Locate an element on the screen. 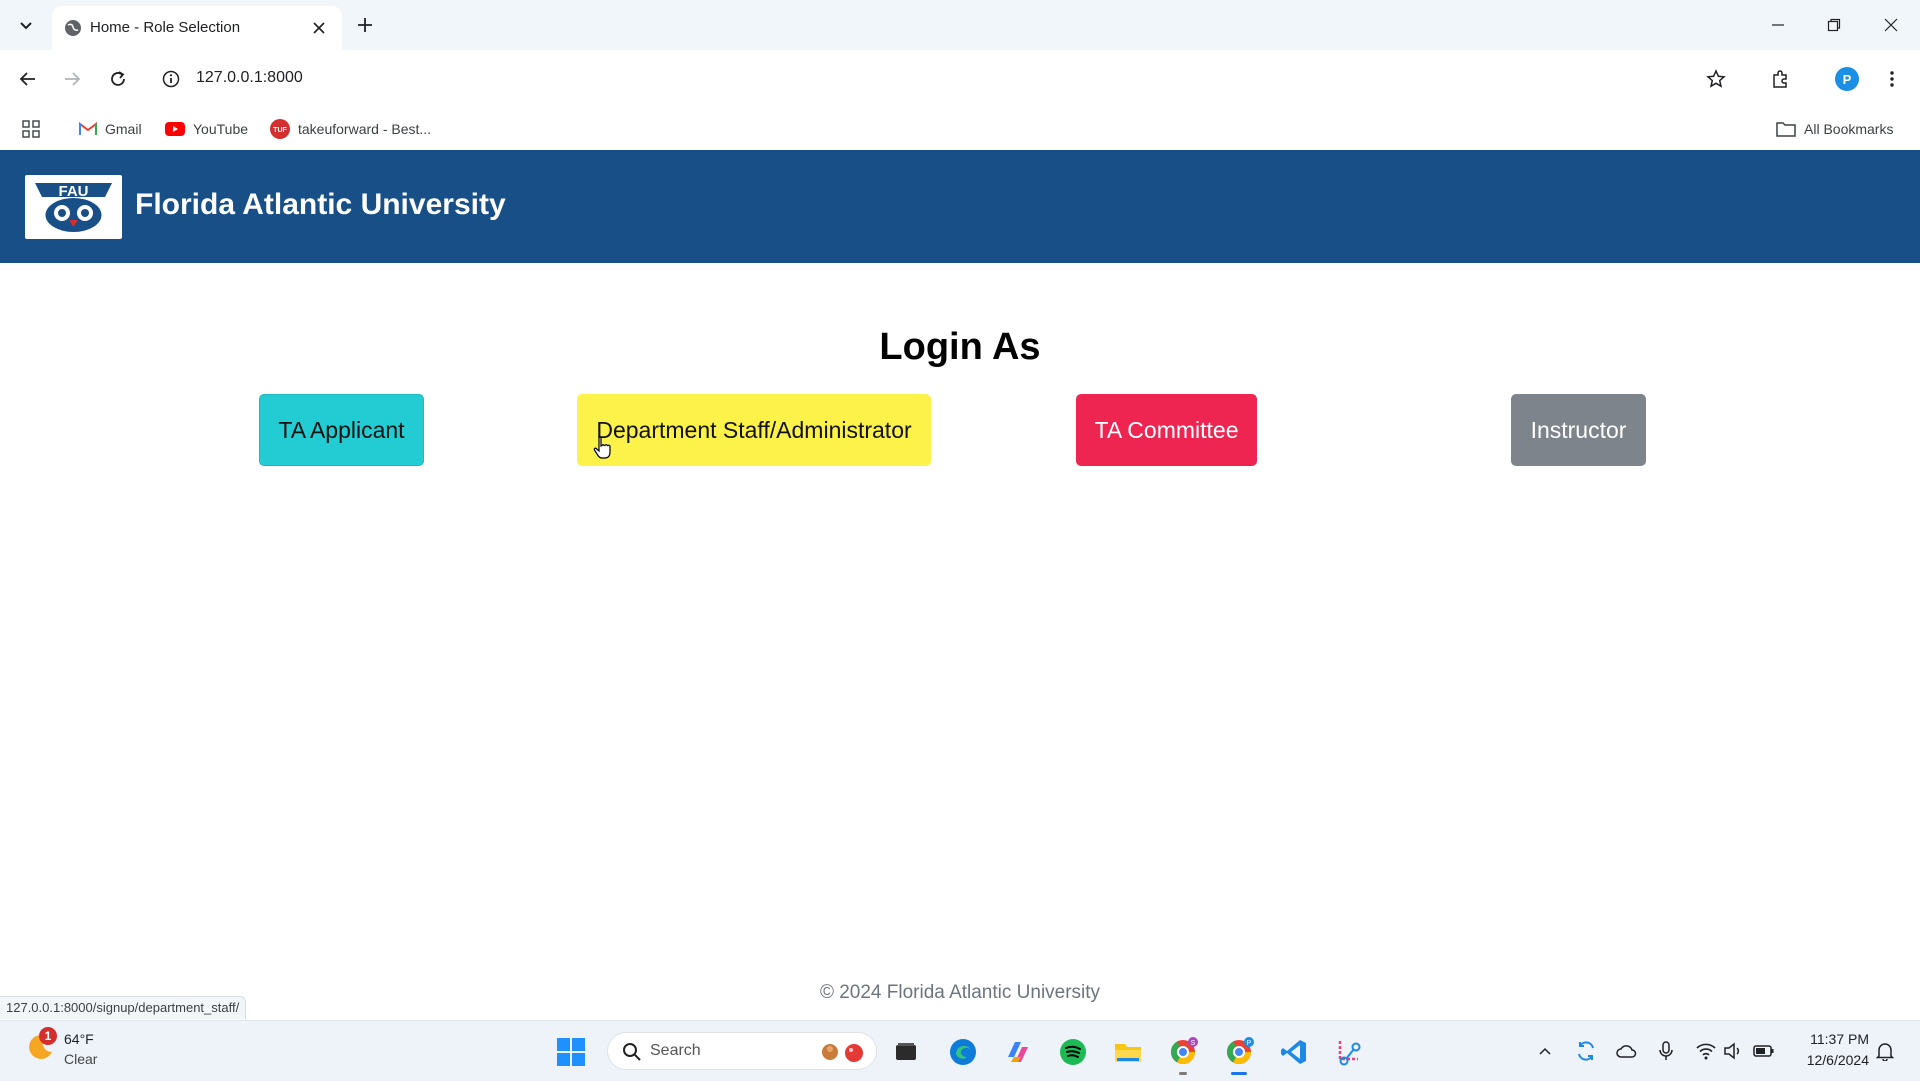  site-info-icon is located at coordinates (171, 79).